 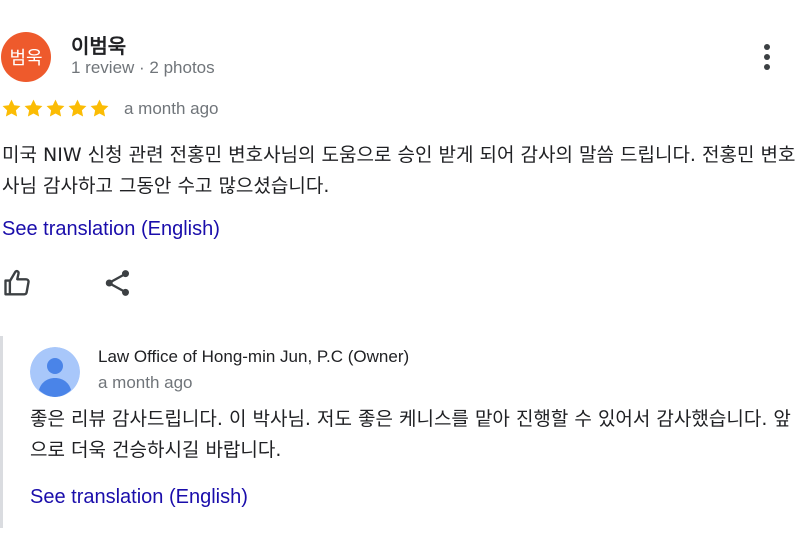 I want to click on thumb-up-icon, so click(x=18, y=283).